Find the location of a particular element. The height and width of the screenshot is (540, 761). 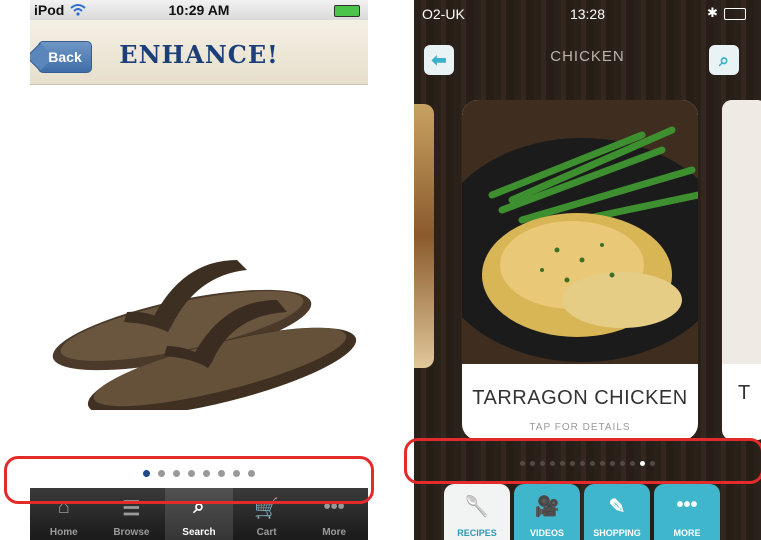

tab-label: Cart is located at coordinates (266, 532).